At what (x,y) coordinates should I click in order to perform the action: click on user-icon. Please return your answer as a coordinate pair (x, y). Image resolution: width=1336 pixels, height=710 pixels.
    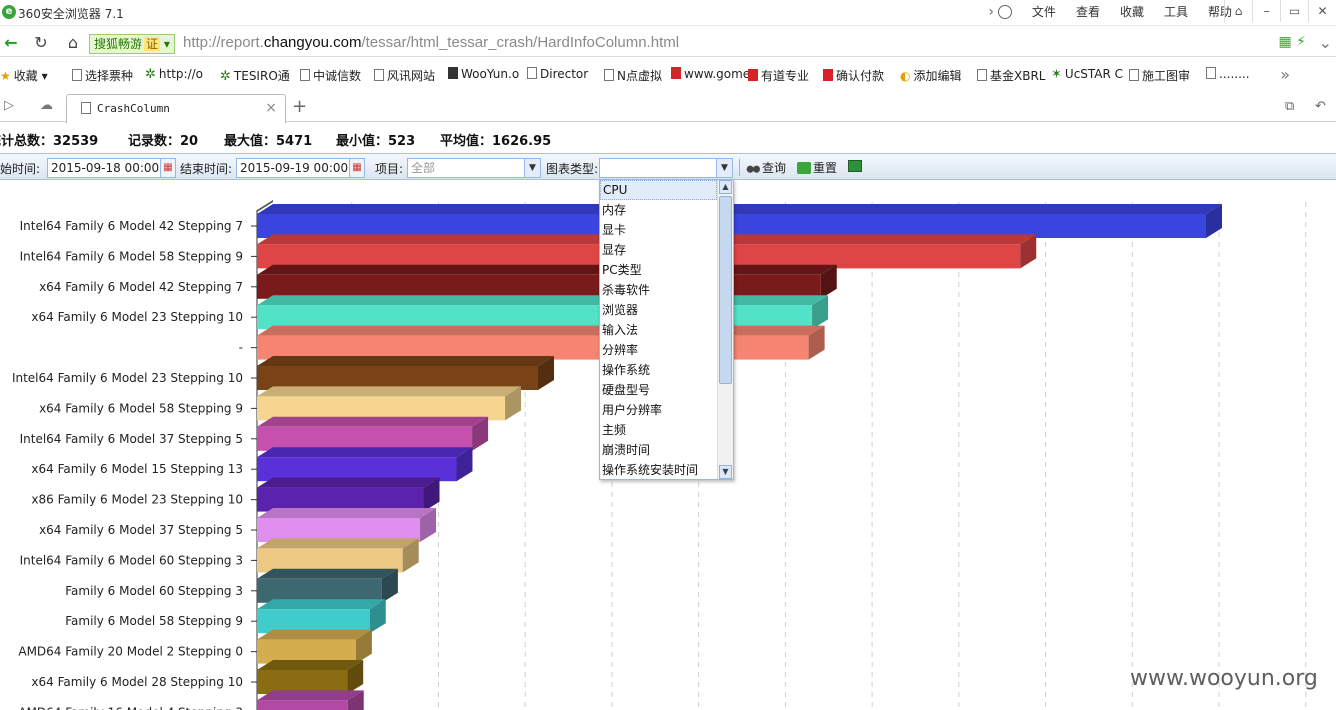
    Looking at the image, I should click on (1004, 11).